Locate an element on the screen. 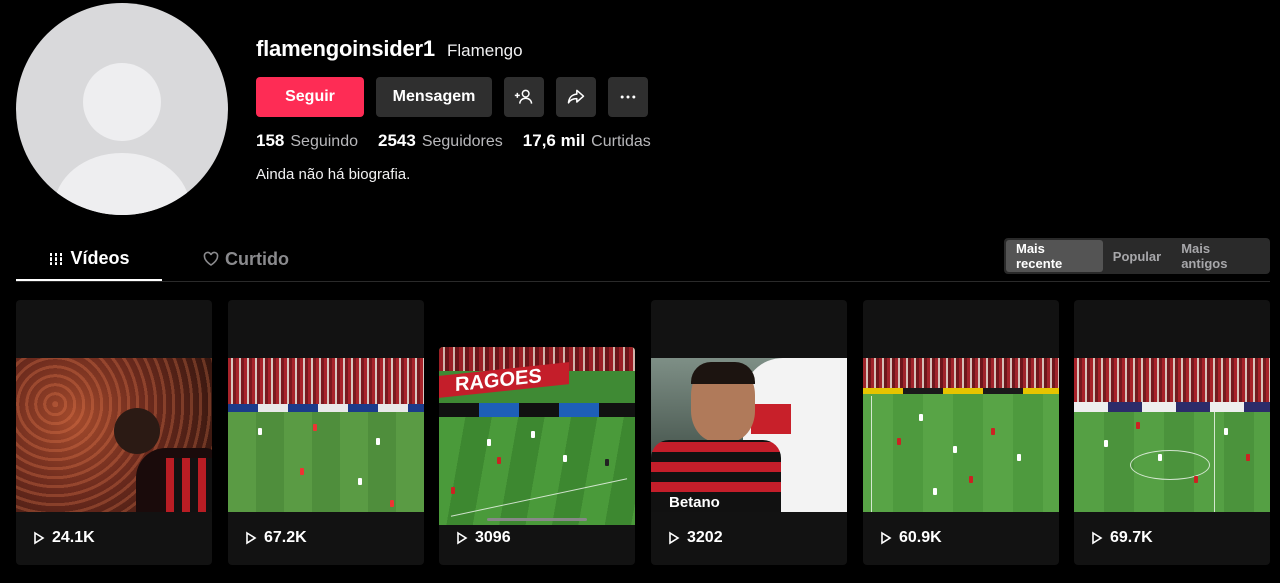 Image resolution: width=1280 pixels, height=583 pixels. view-count: 69.7K is located at coordinates (1121, 538).